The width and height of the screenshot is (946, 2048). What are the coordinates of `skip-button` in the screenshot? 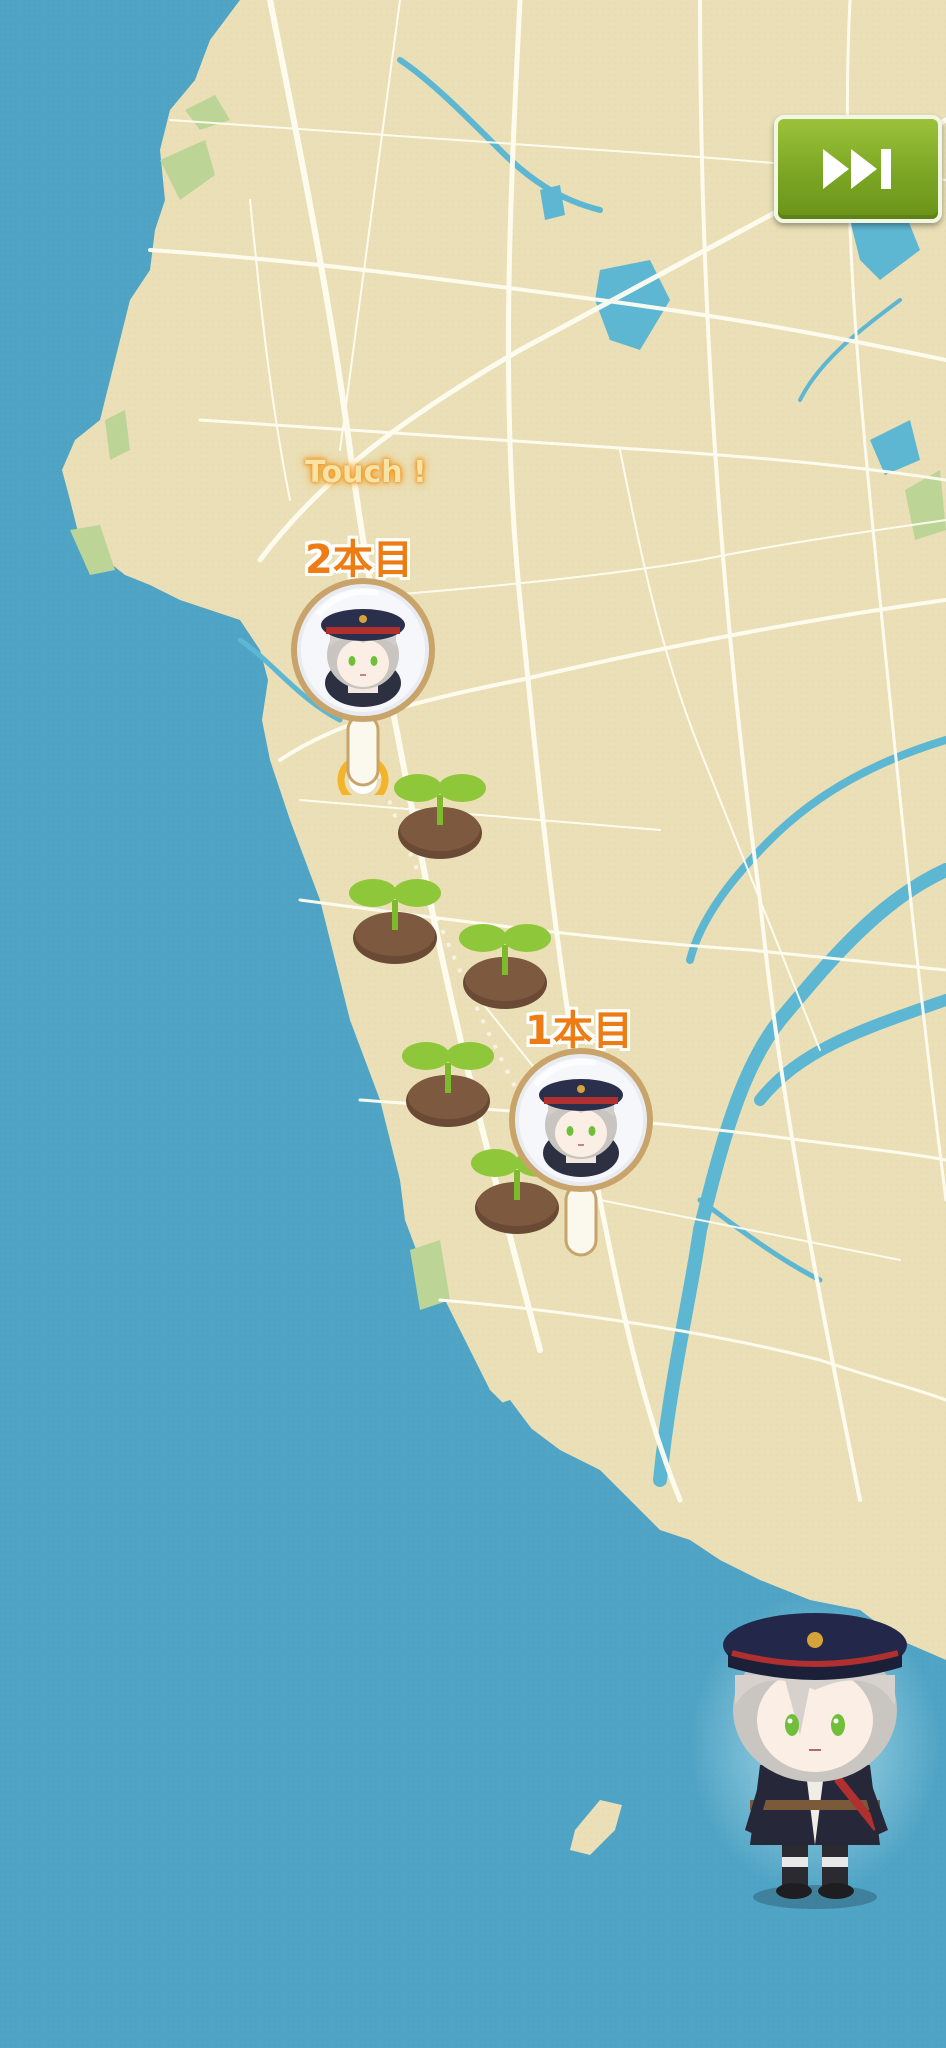 It's located at (858, 169).